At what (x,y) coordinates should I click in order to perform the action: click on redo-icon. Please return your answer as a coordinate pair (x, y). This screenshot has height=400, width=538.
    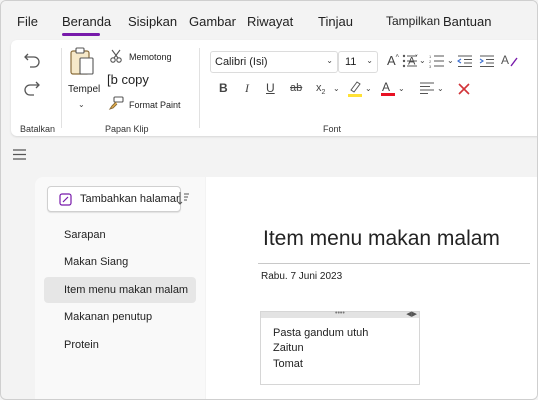
    Looking at the image, I should click on (32, 88).